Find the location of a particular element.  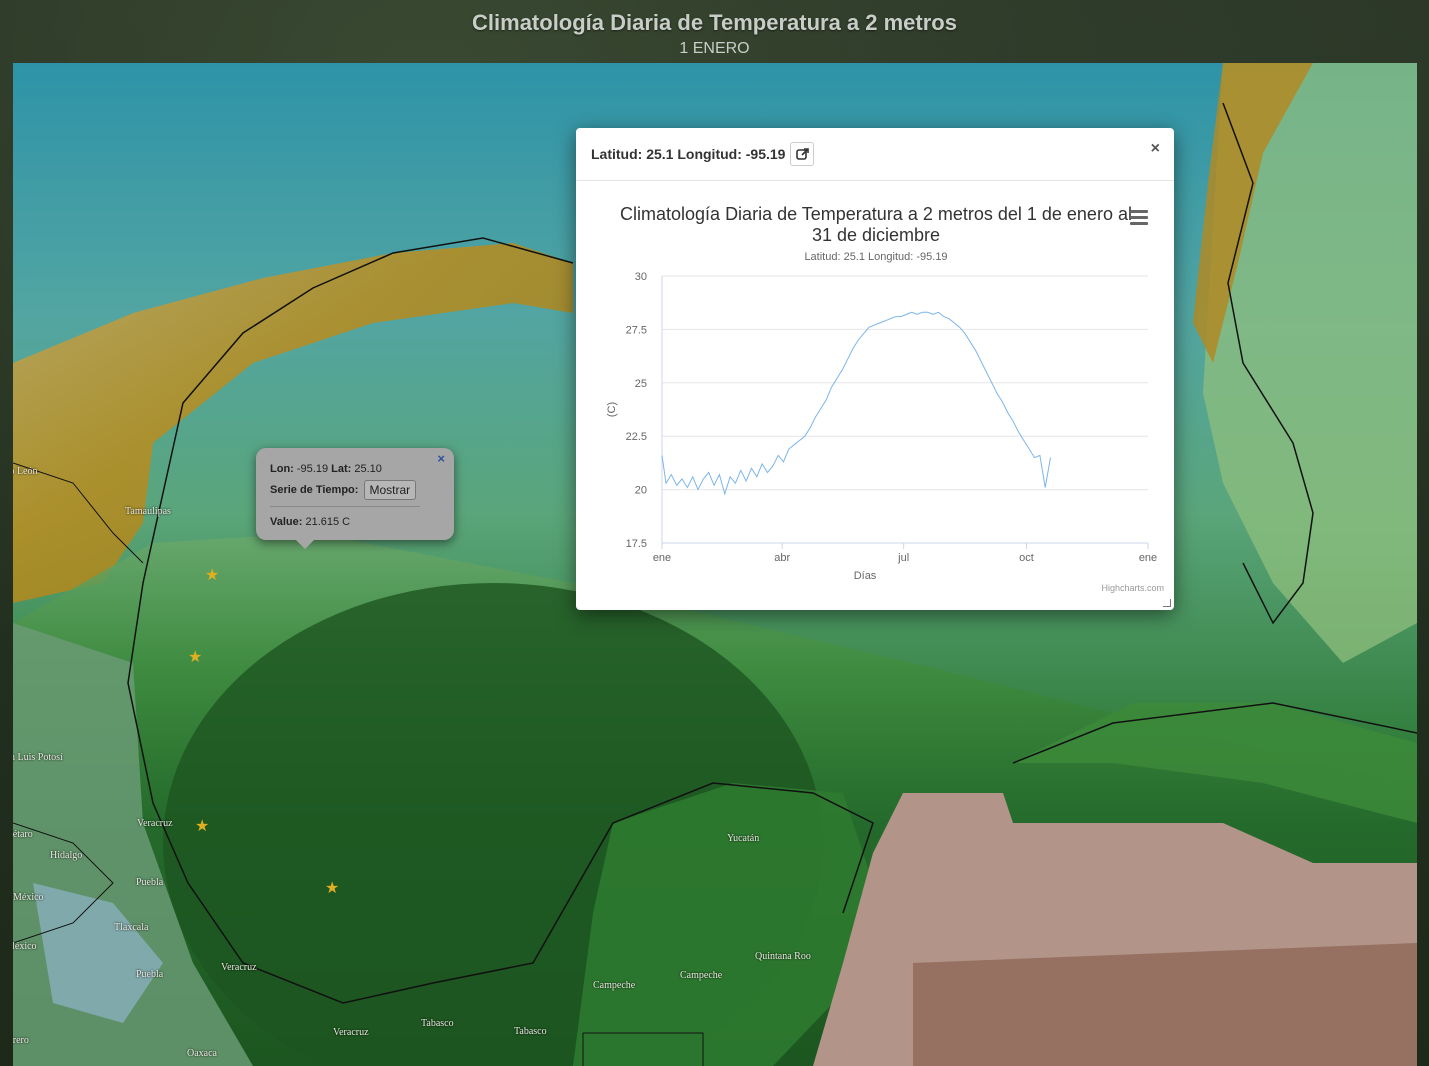

x-tick-label: oct is located at coordinates (1026, 558).